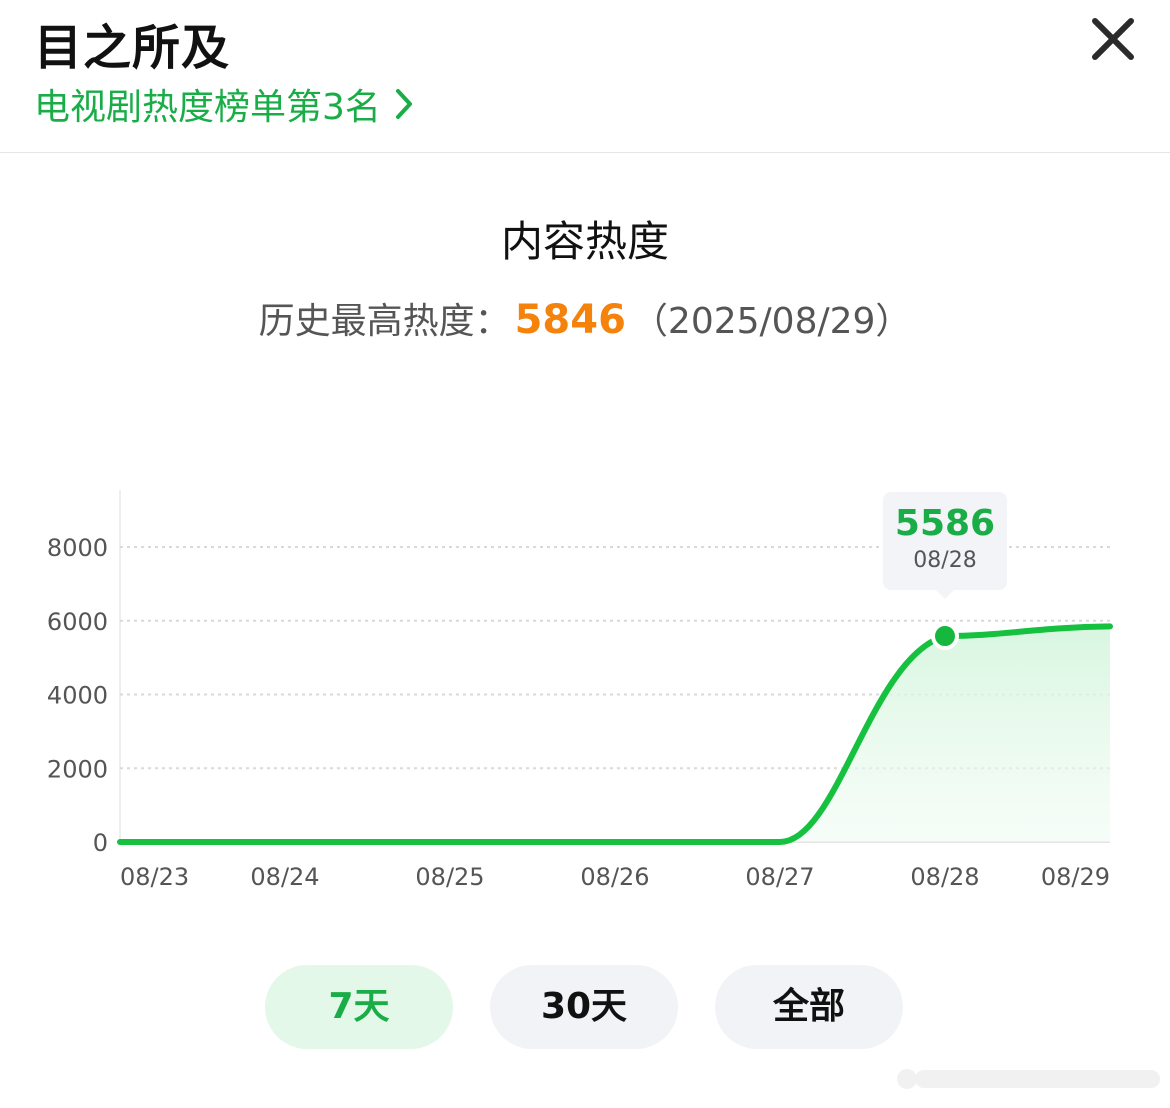 This screenshot has width=1170, height=1108. What do you see at coordinates (154, 877) in the screenshot?
I see `x-tick-label: 08/23` at bounding box center [154, 877].